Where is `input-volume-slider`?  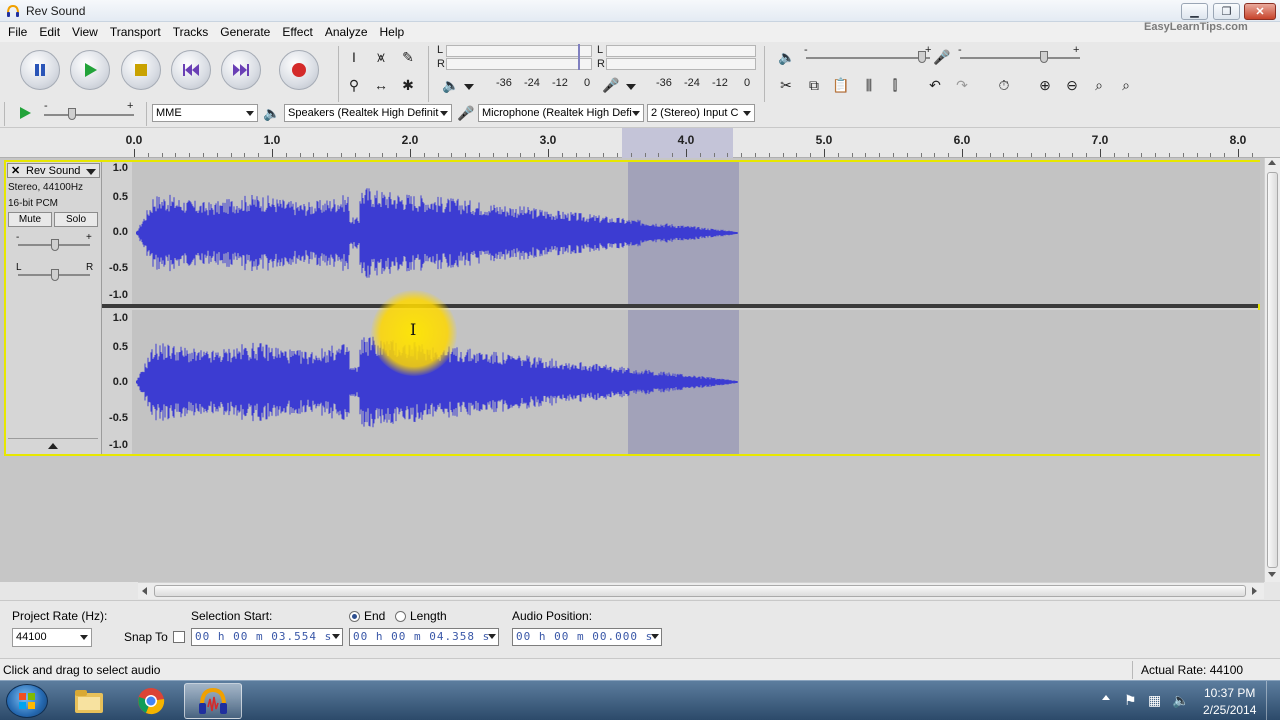
input-volume-slider is located at coordinates (1044, 57).